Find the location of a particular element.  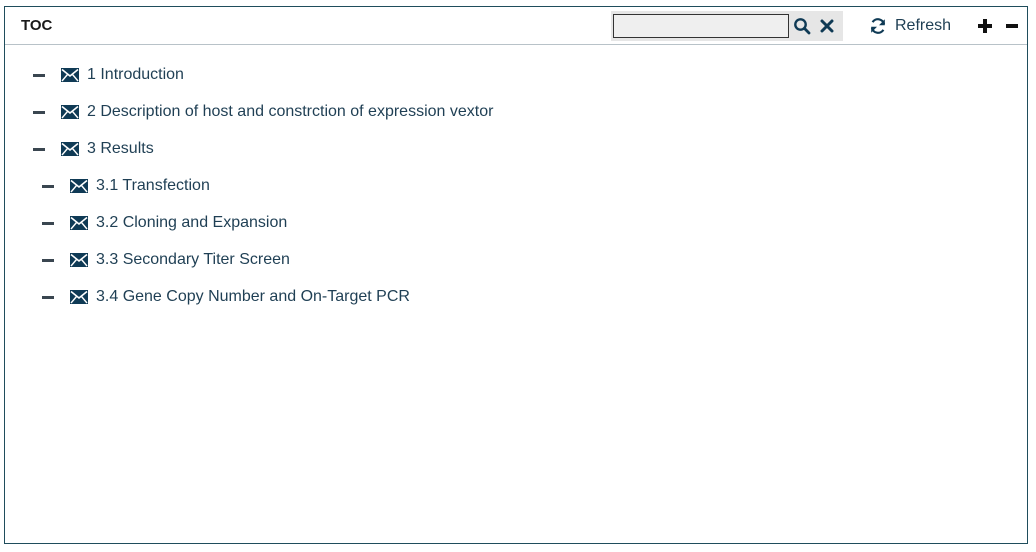

tree-node-label: 3.3 Secondary Titer Screen is located at coordinates (193, 260).